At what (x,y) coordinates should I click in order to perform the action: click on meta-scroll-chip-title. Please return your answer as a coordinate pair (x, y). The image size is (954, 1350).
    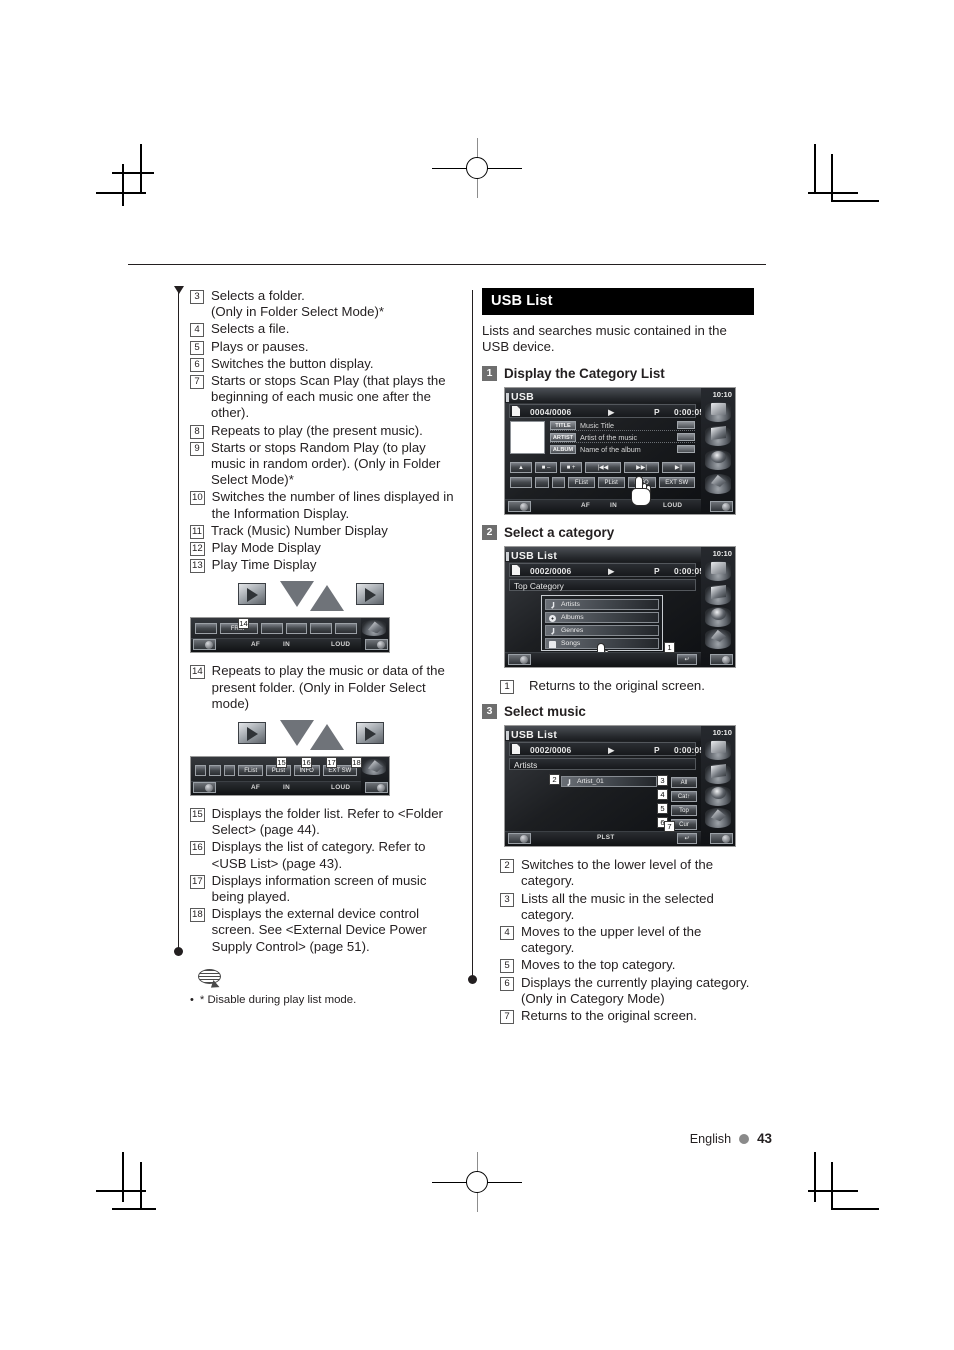
    Looking at the image, I should click on (686, 424).